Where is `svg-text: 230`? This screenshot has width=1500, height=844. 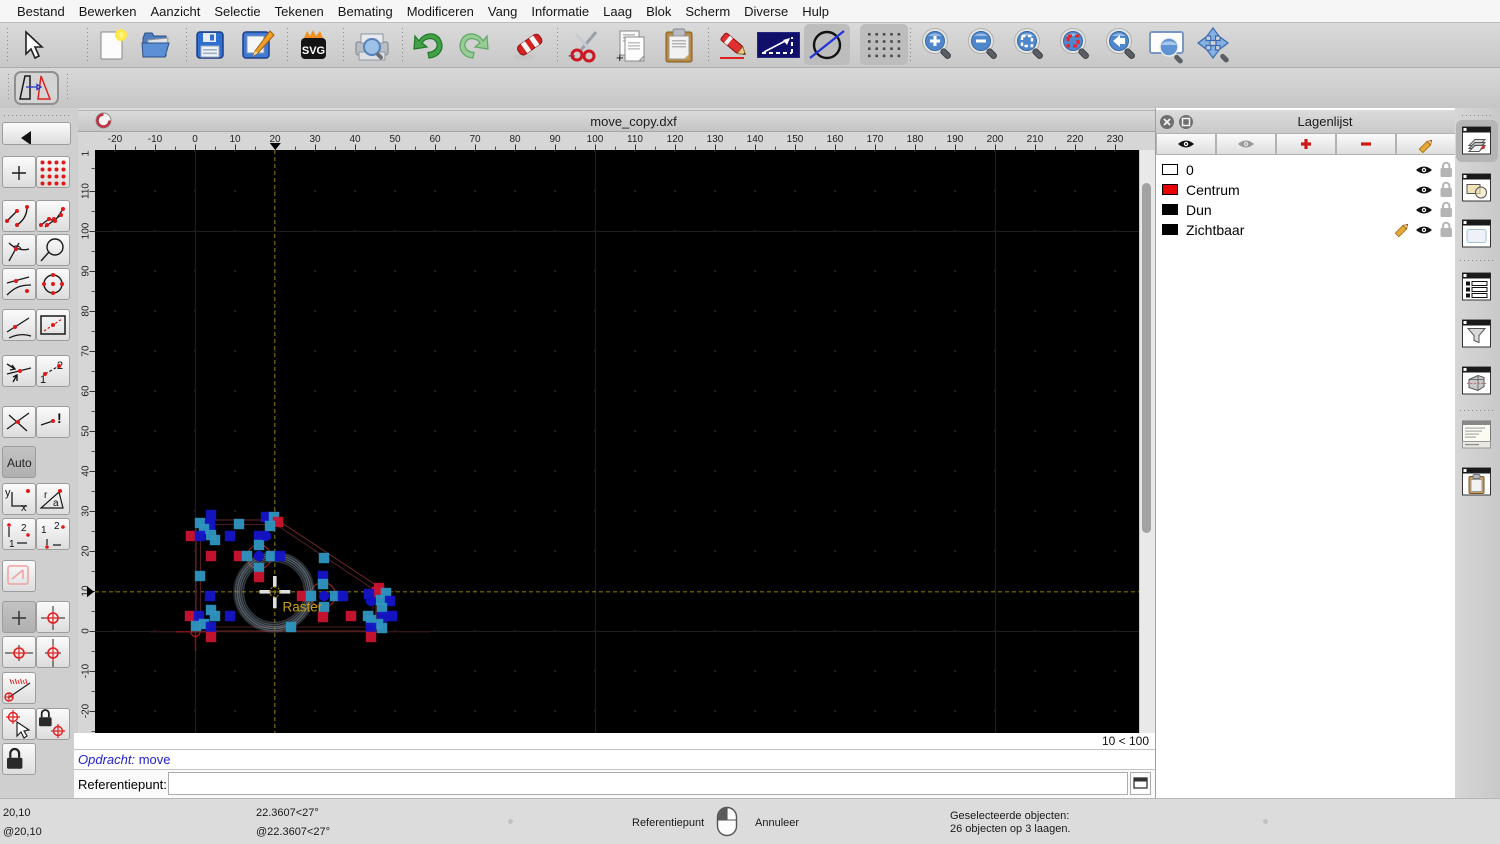 svg-text: 230 is located at coordinates (1115, 139).